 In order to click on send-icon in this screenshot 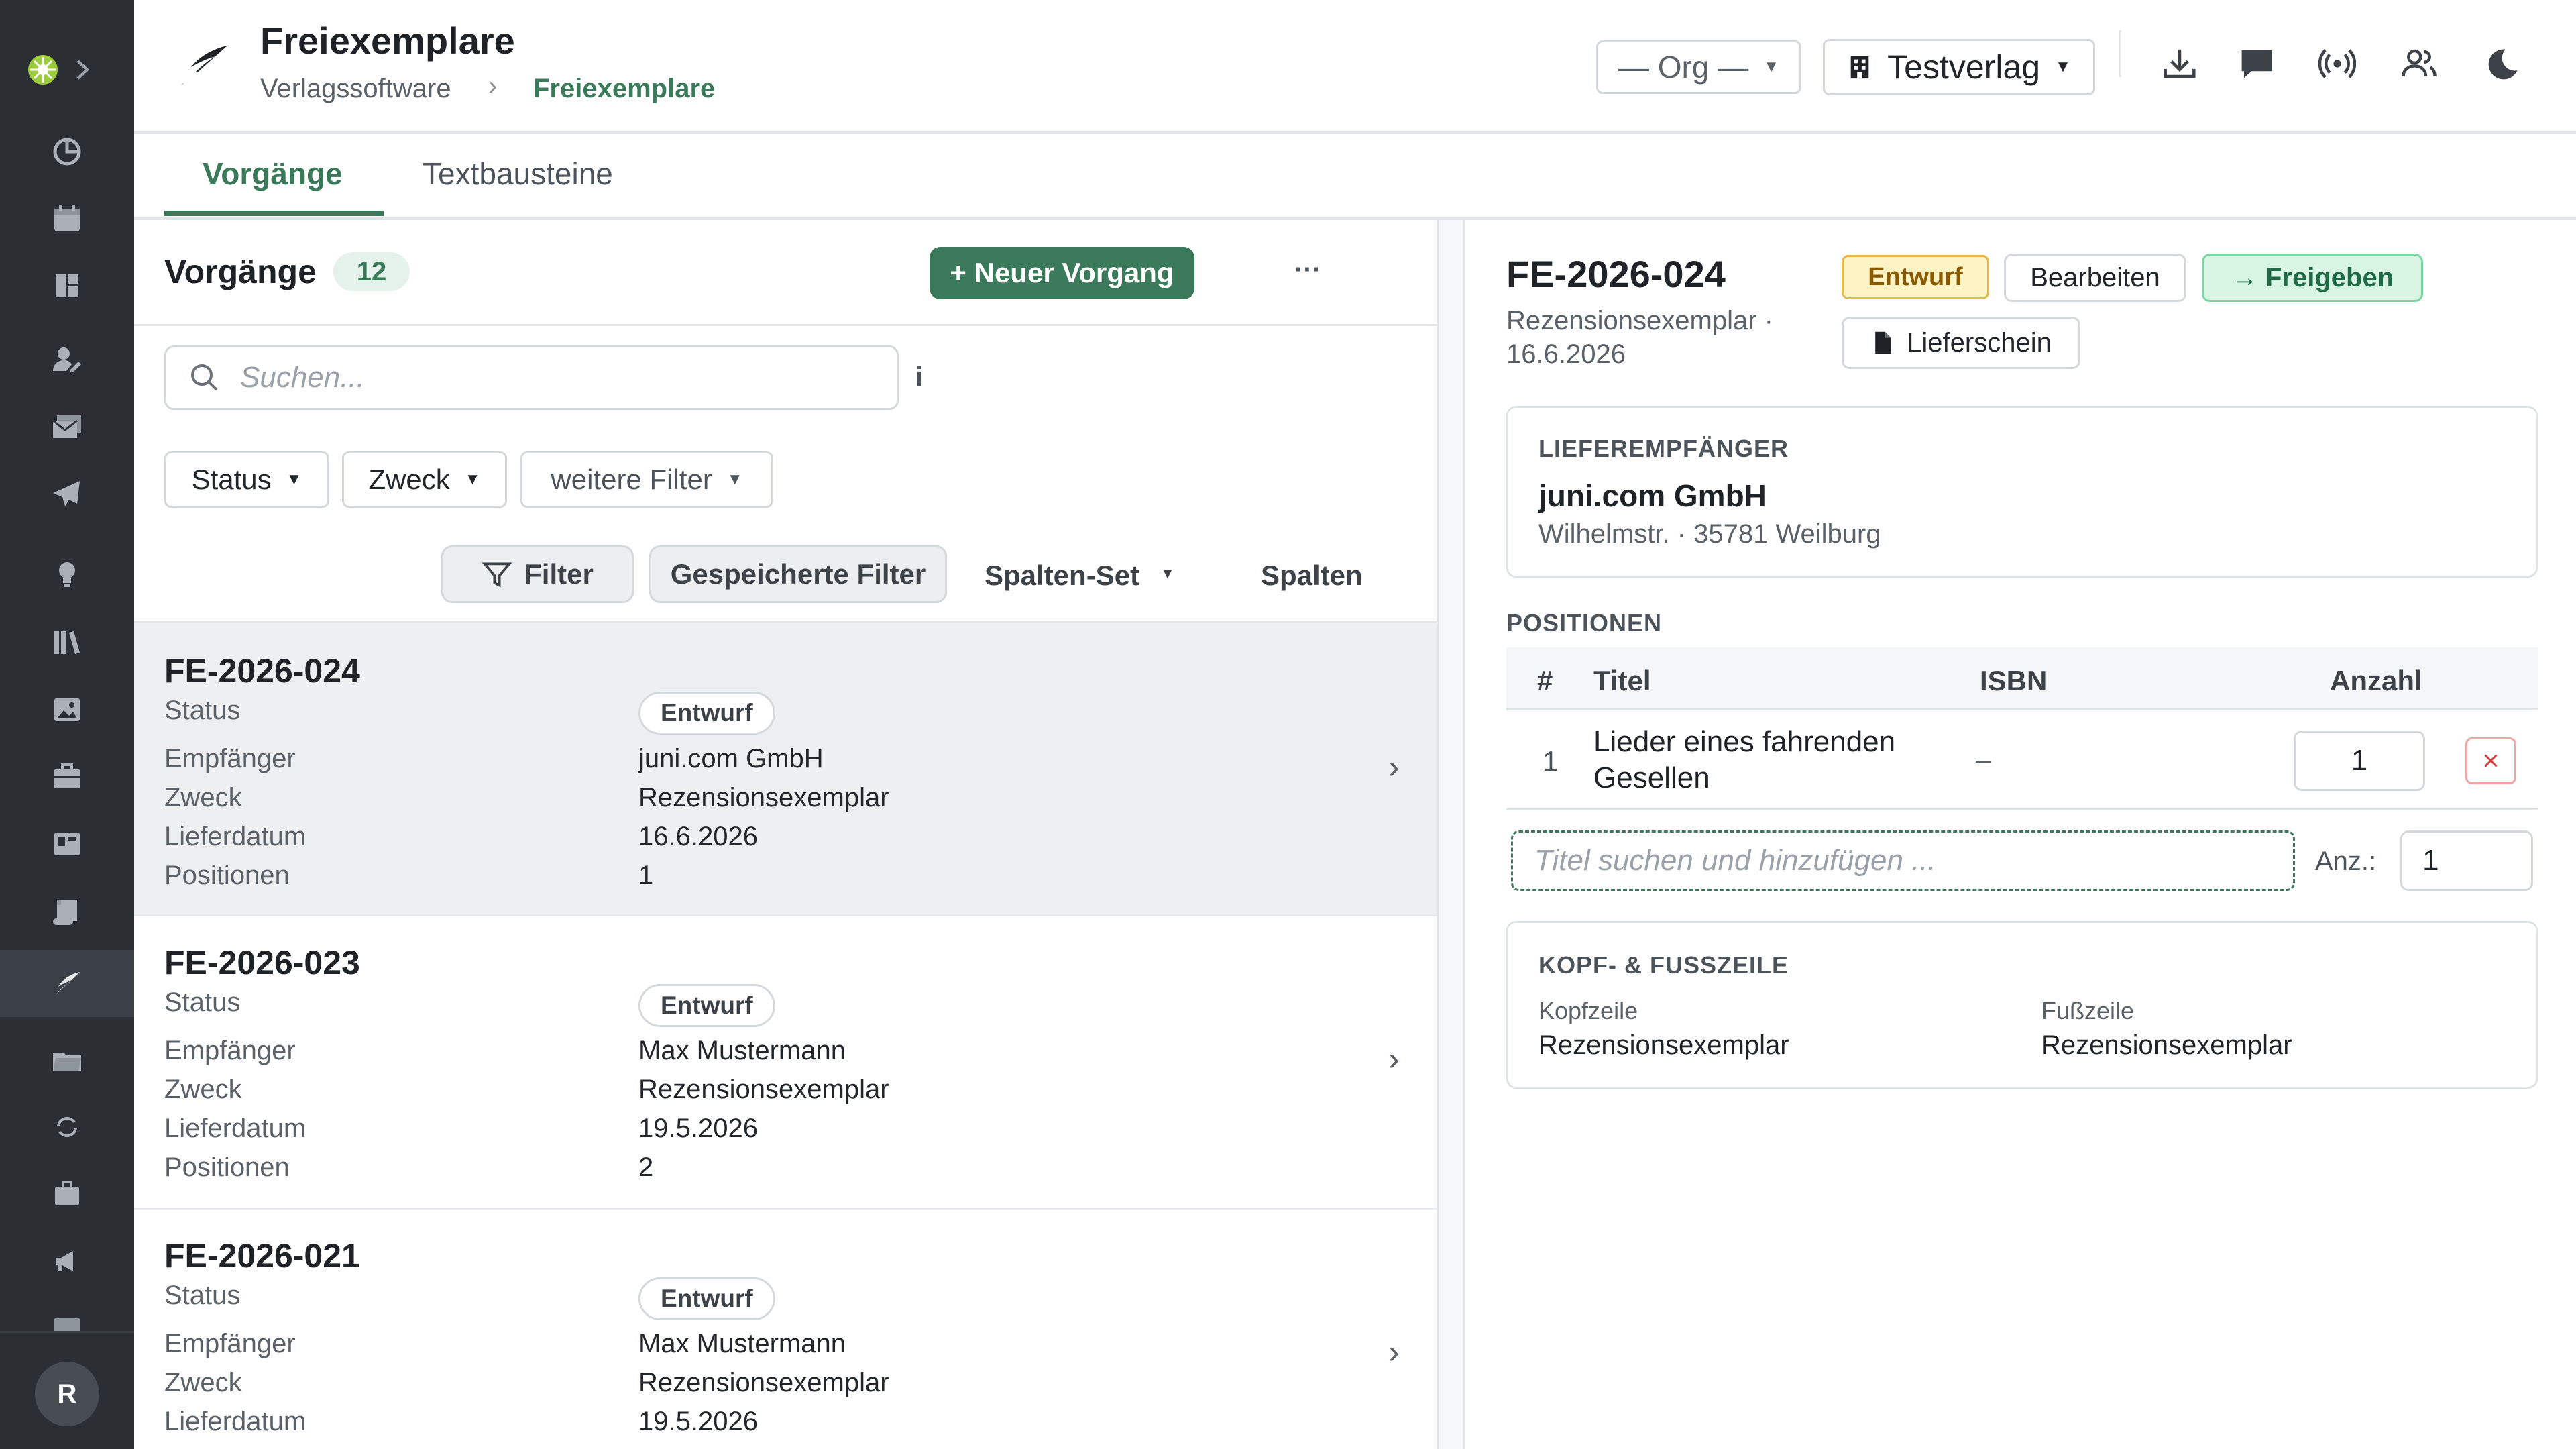, I will do `click(67, 494)`.